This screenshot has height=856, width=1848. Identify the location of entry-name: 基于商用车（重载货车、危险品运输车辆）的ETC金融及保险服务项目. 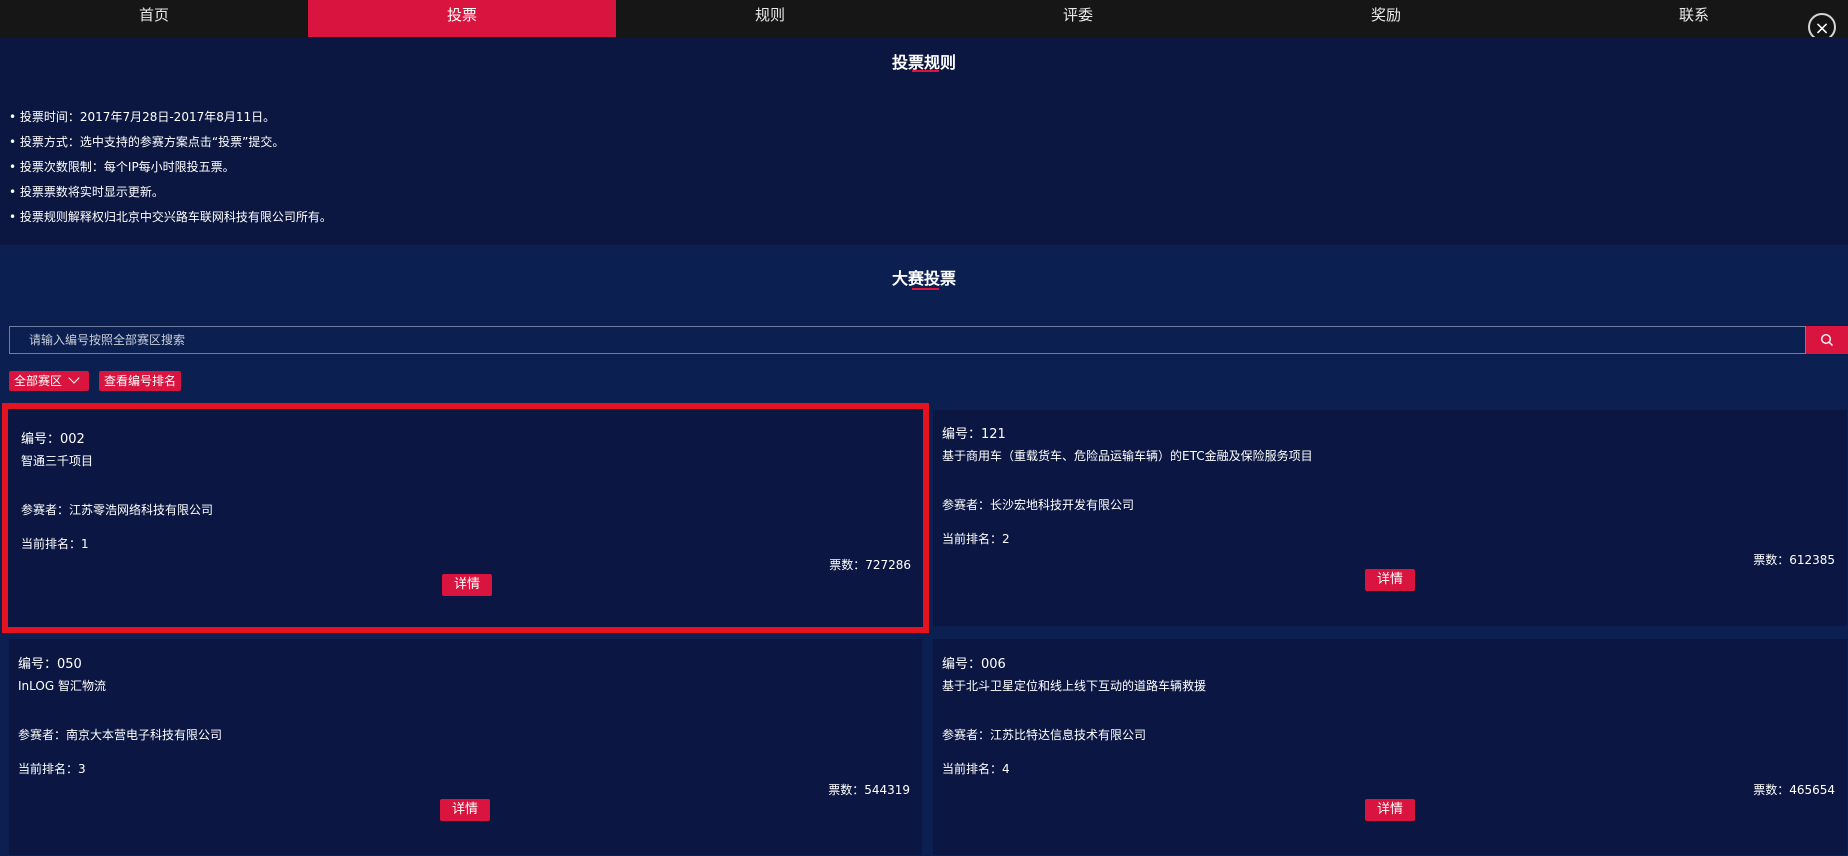
(1127, 456).